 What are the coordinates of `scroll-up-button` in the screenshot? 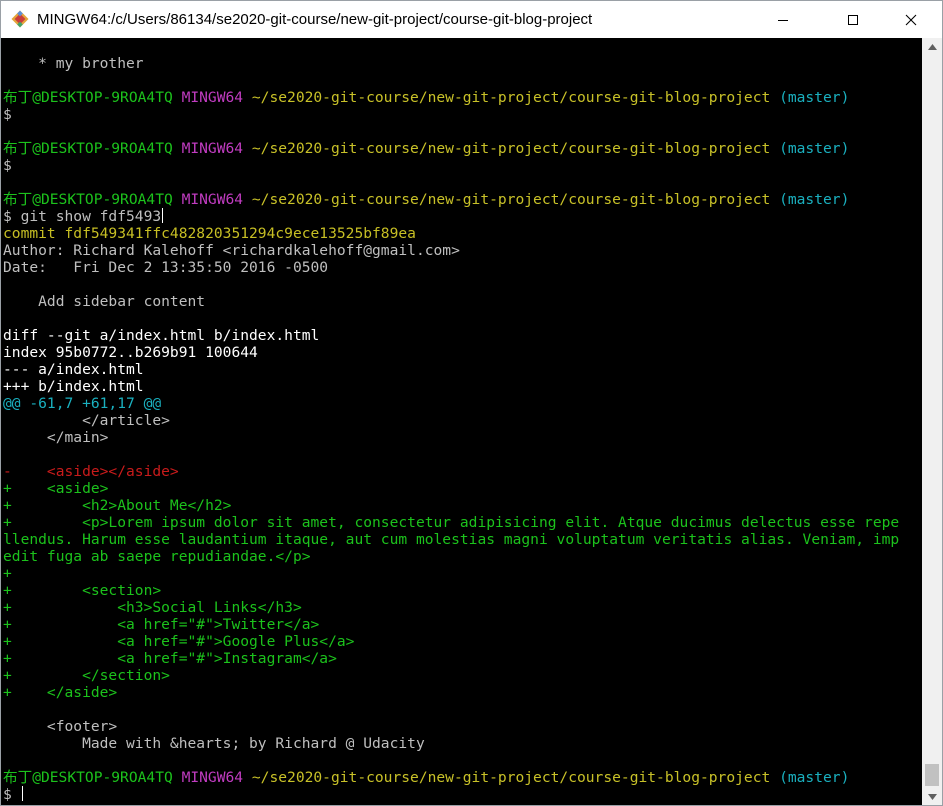 It's located at (932, 46).